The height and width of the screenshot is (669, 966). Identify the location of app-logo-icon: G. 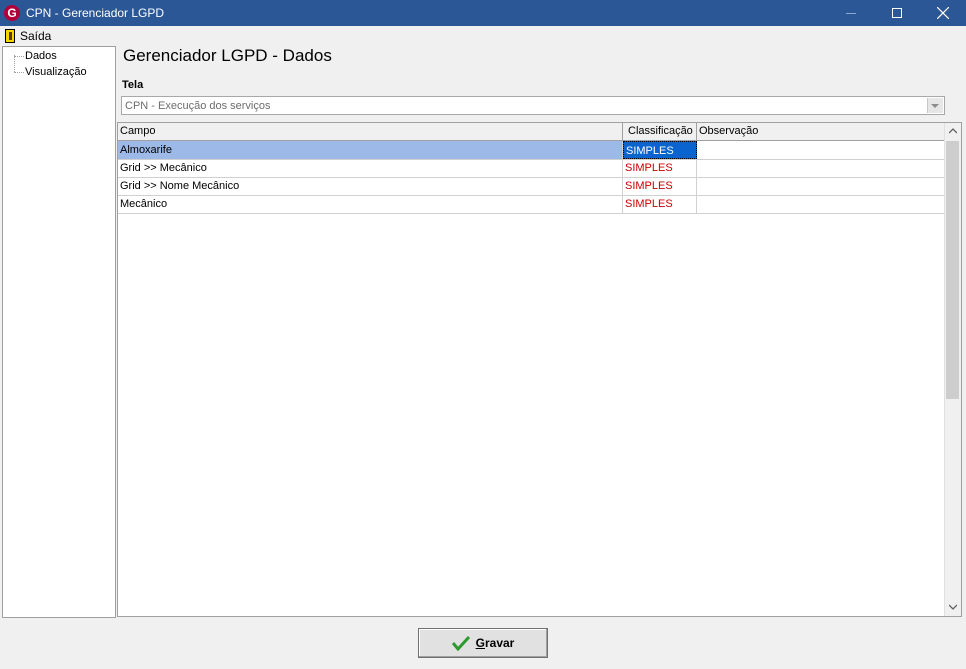
(12, 13).